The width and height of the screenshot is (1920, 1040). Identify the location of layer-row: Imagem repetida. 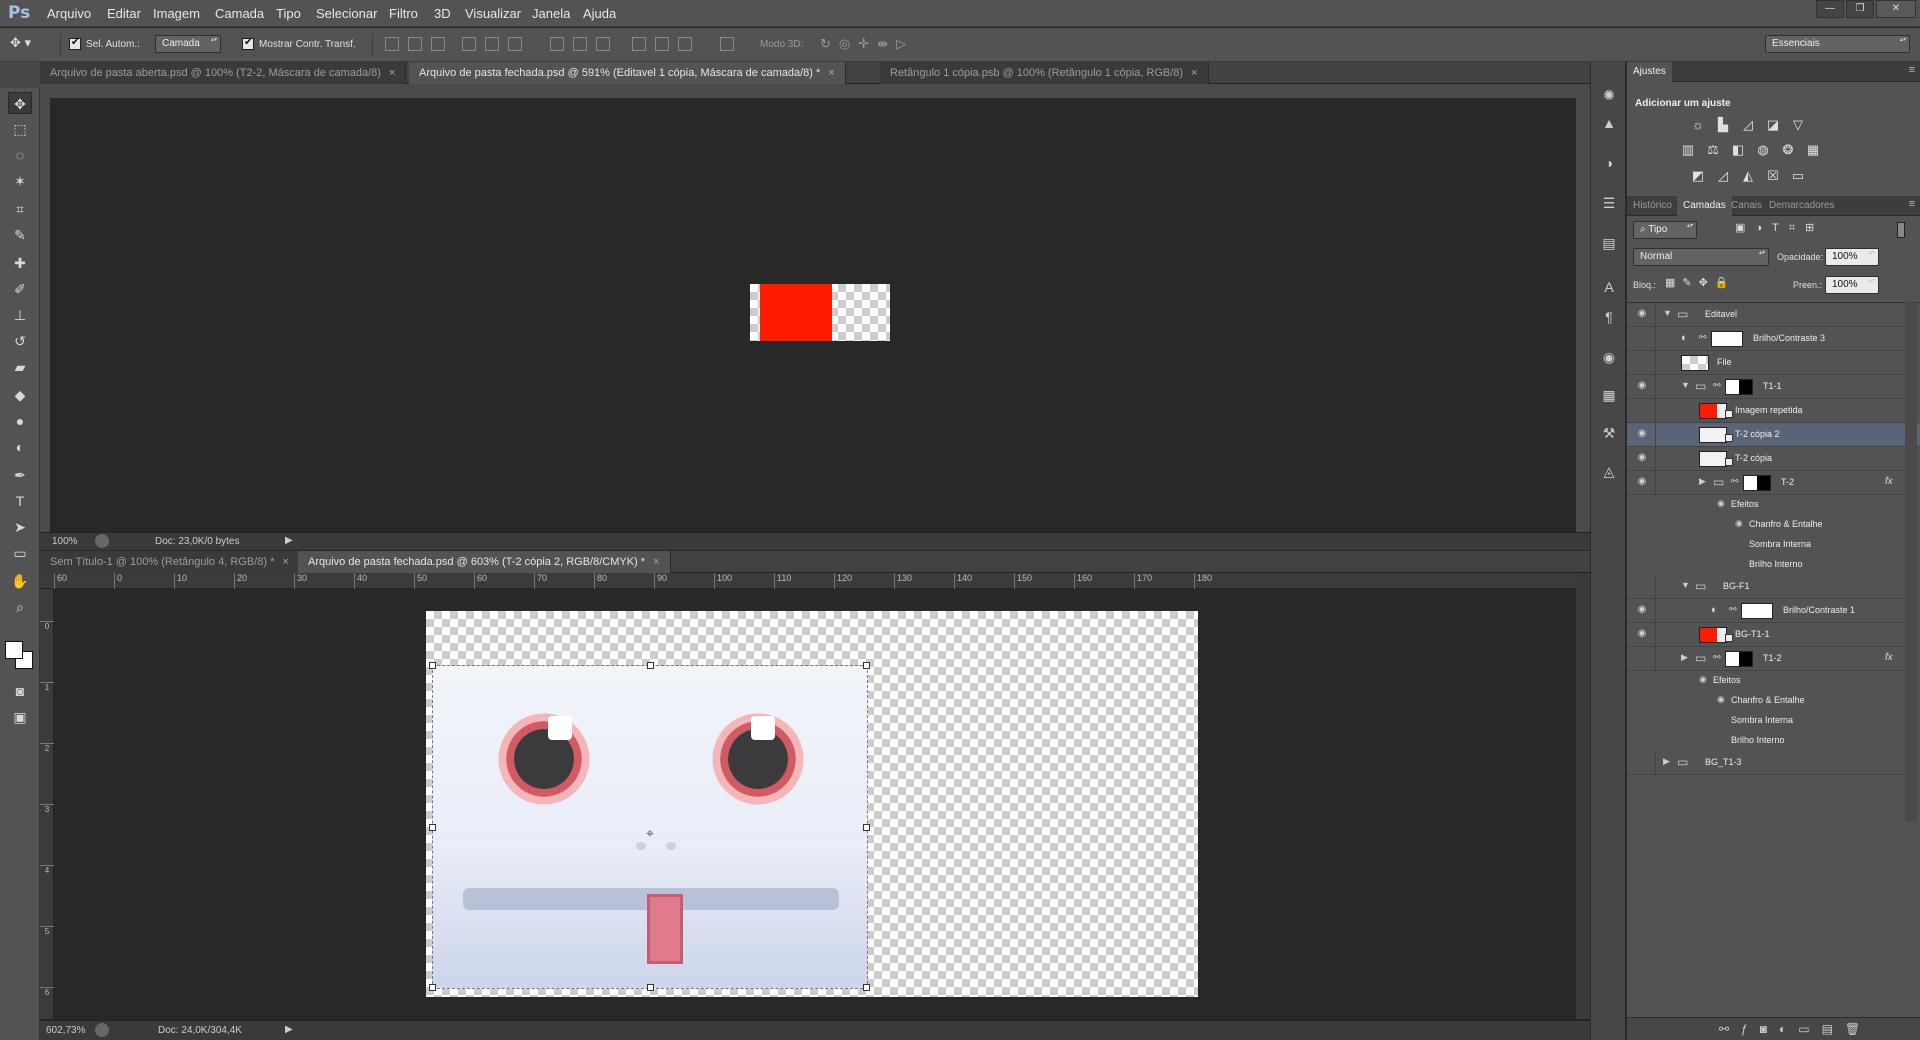
(1773, 411).